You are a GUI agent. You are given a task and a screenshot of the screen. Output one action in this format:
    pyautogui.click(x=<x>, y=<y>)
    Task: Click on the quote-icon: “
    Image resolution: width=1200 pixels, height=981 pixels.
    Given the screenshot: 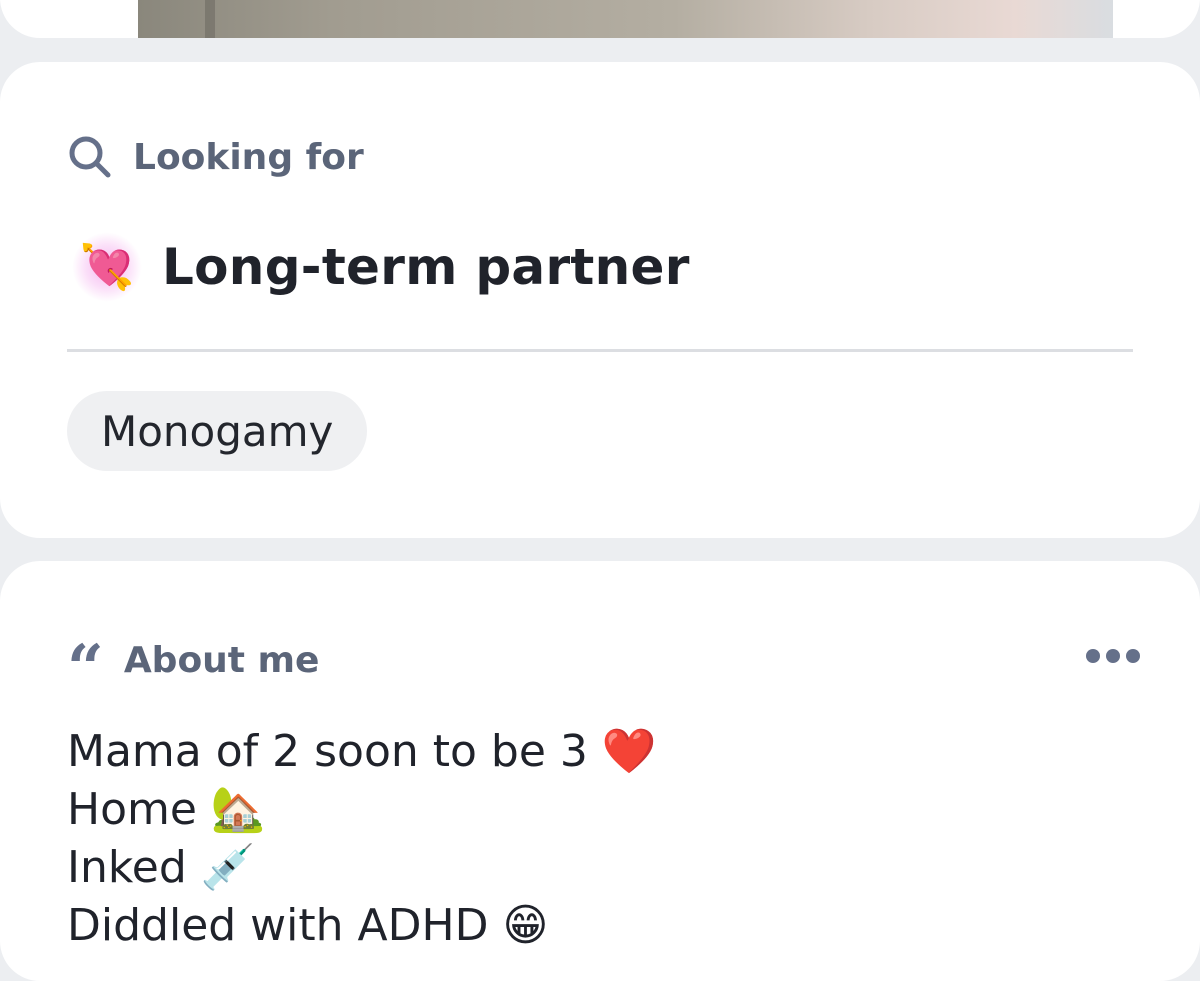 What is the action you would take?
    pyautogui.click(x=85, y=668)
    